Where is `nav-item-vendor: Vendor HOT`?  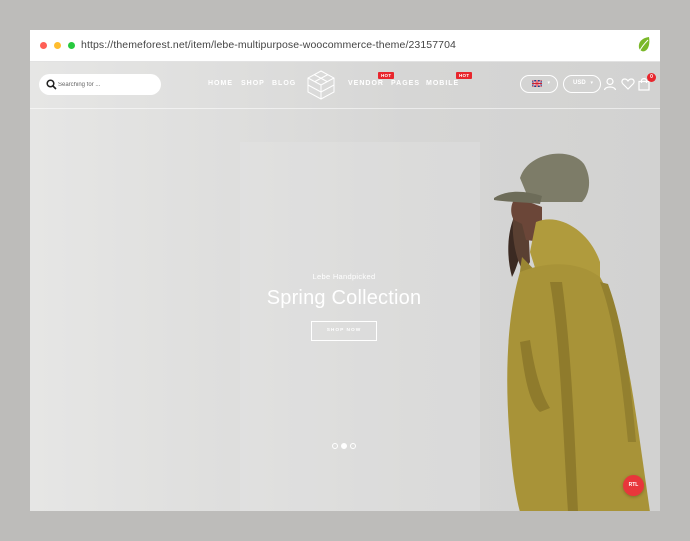
nav-item-vendor: Vendor HOT is located at coordinates (371, 79).